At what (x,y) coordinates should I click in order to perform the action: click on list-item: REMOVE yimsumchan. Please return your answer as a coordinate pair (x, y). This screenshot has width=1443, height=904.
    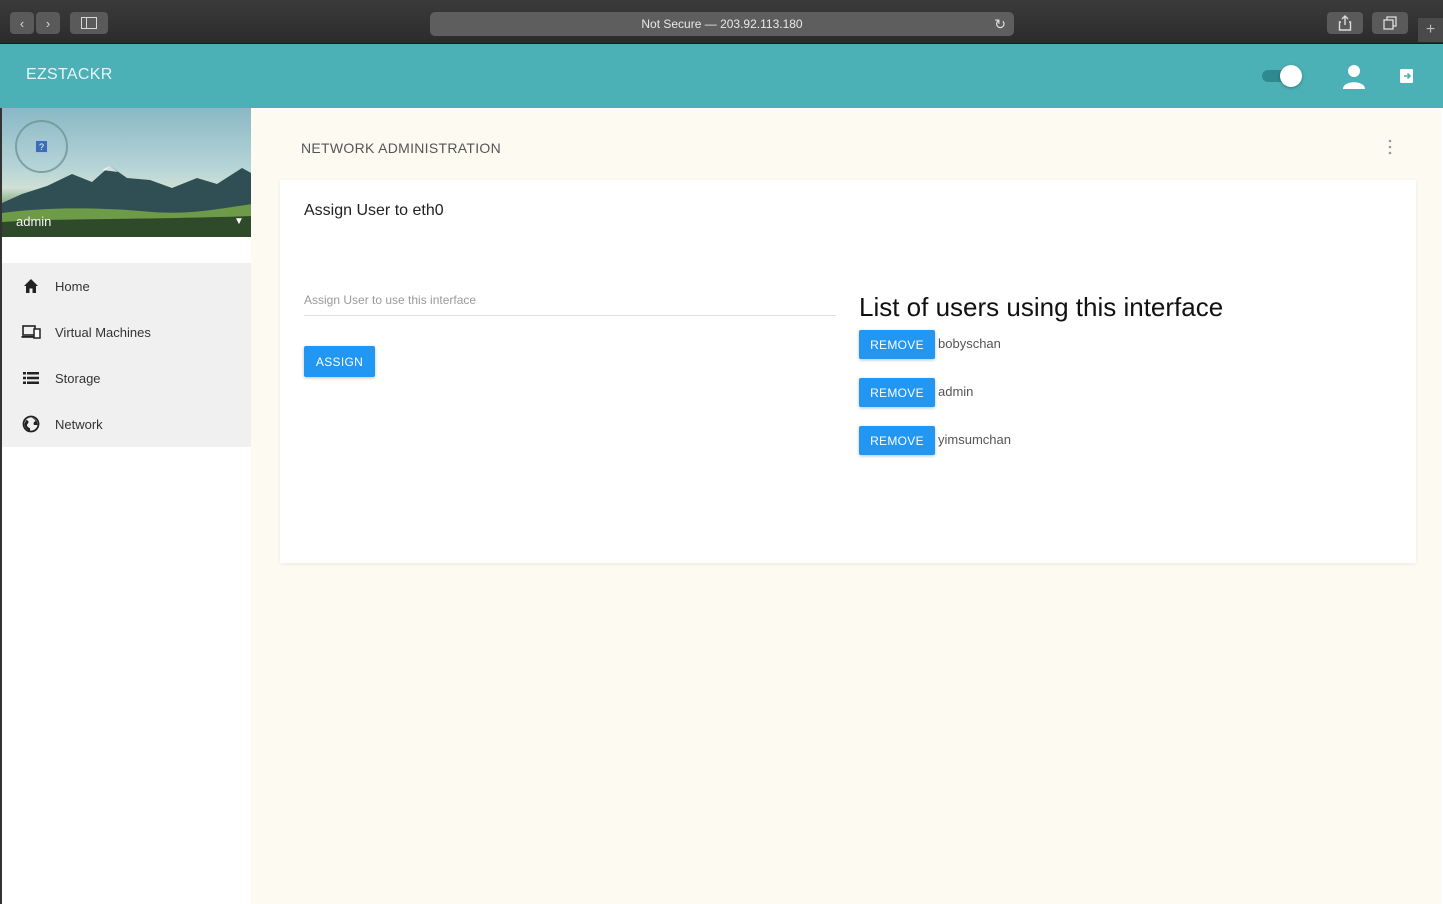
    Looking at the image, I should click on (935, 450).